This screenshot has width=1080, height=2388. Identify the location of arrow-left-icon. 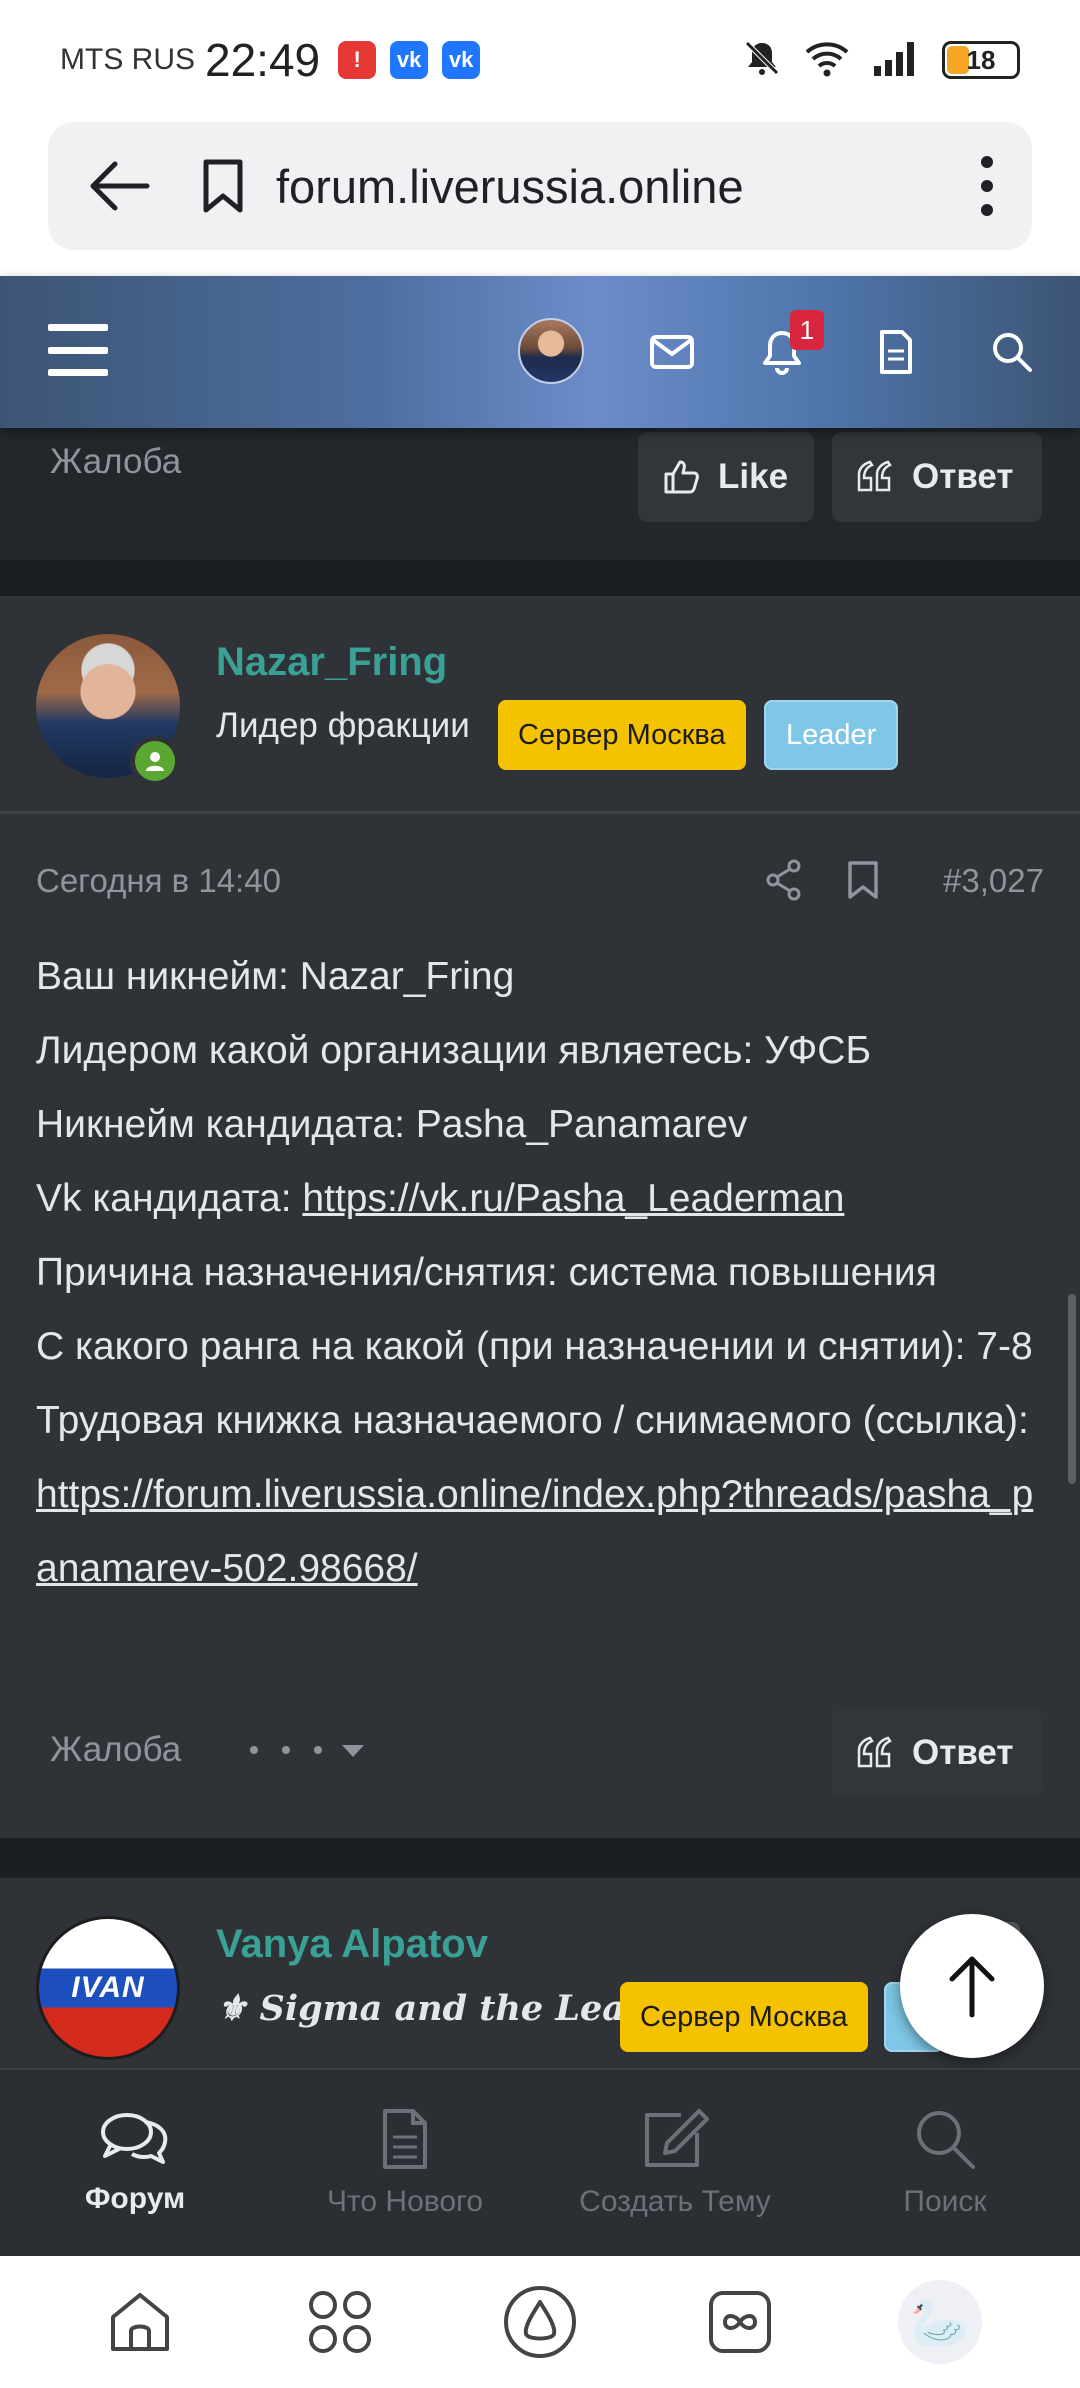
(120, 186).